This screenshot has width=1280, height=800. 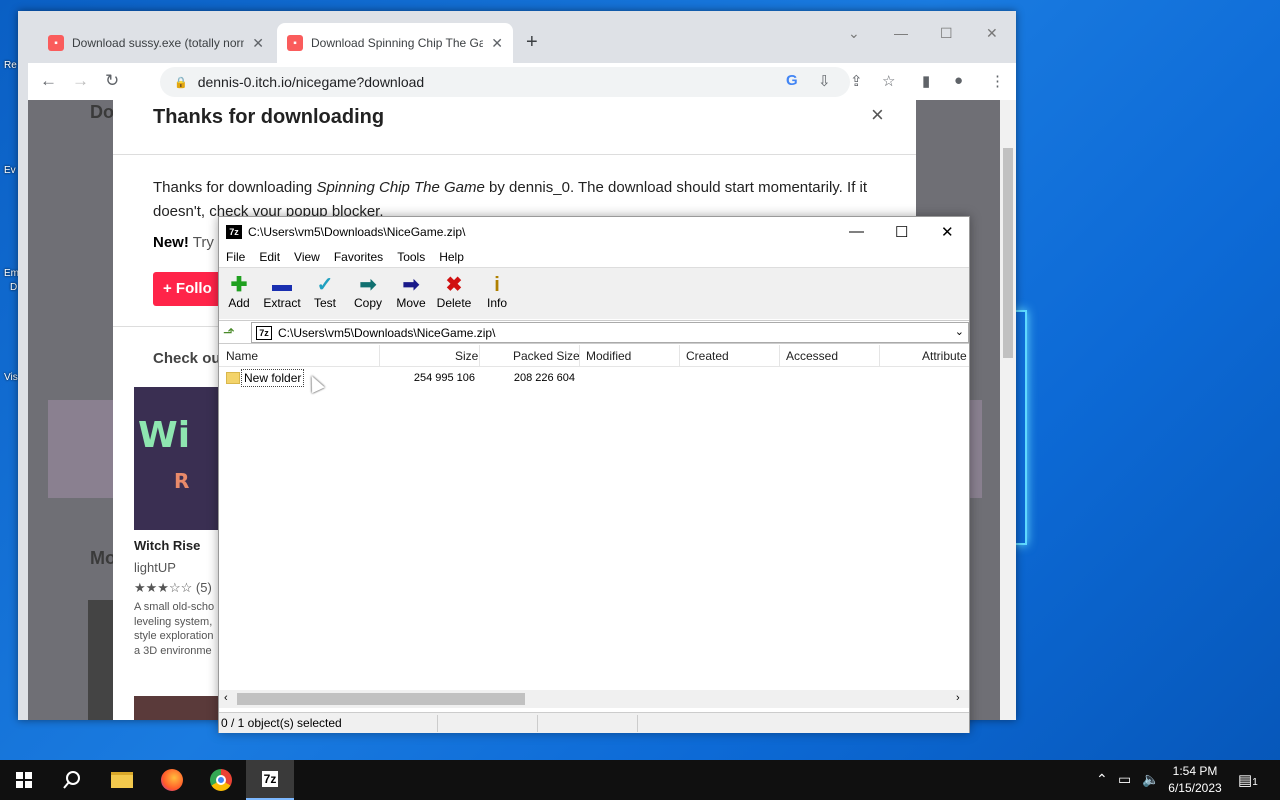 What do you see at coordinates (203, 587) in the screenshot?
I see `rating-count: (5)` at bounding box center [203, 587].